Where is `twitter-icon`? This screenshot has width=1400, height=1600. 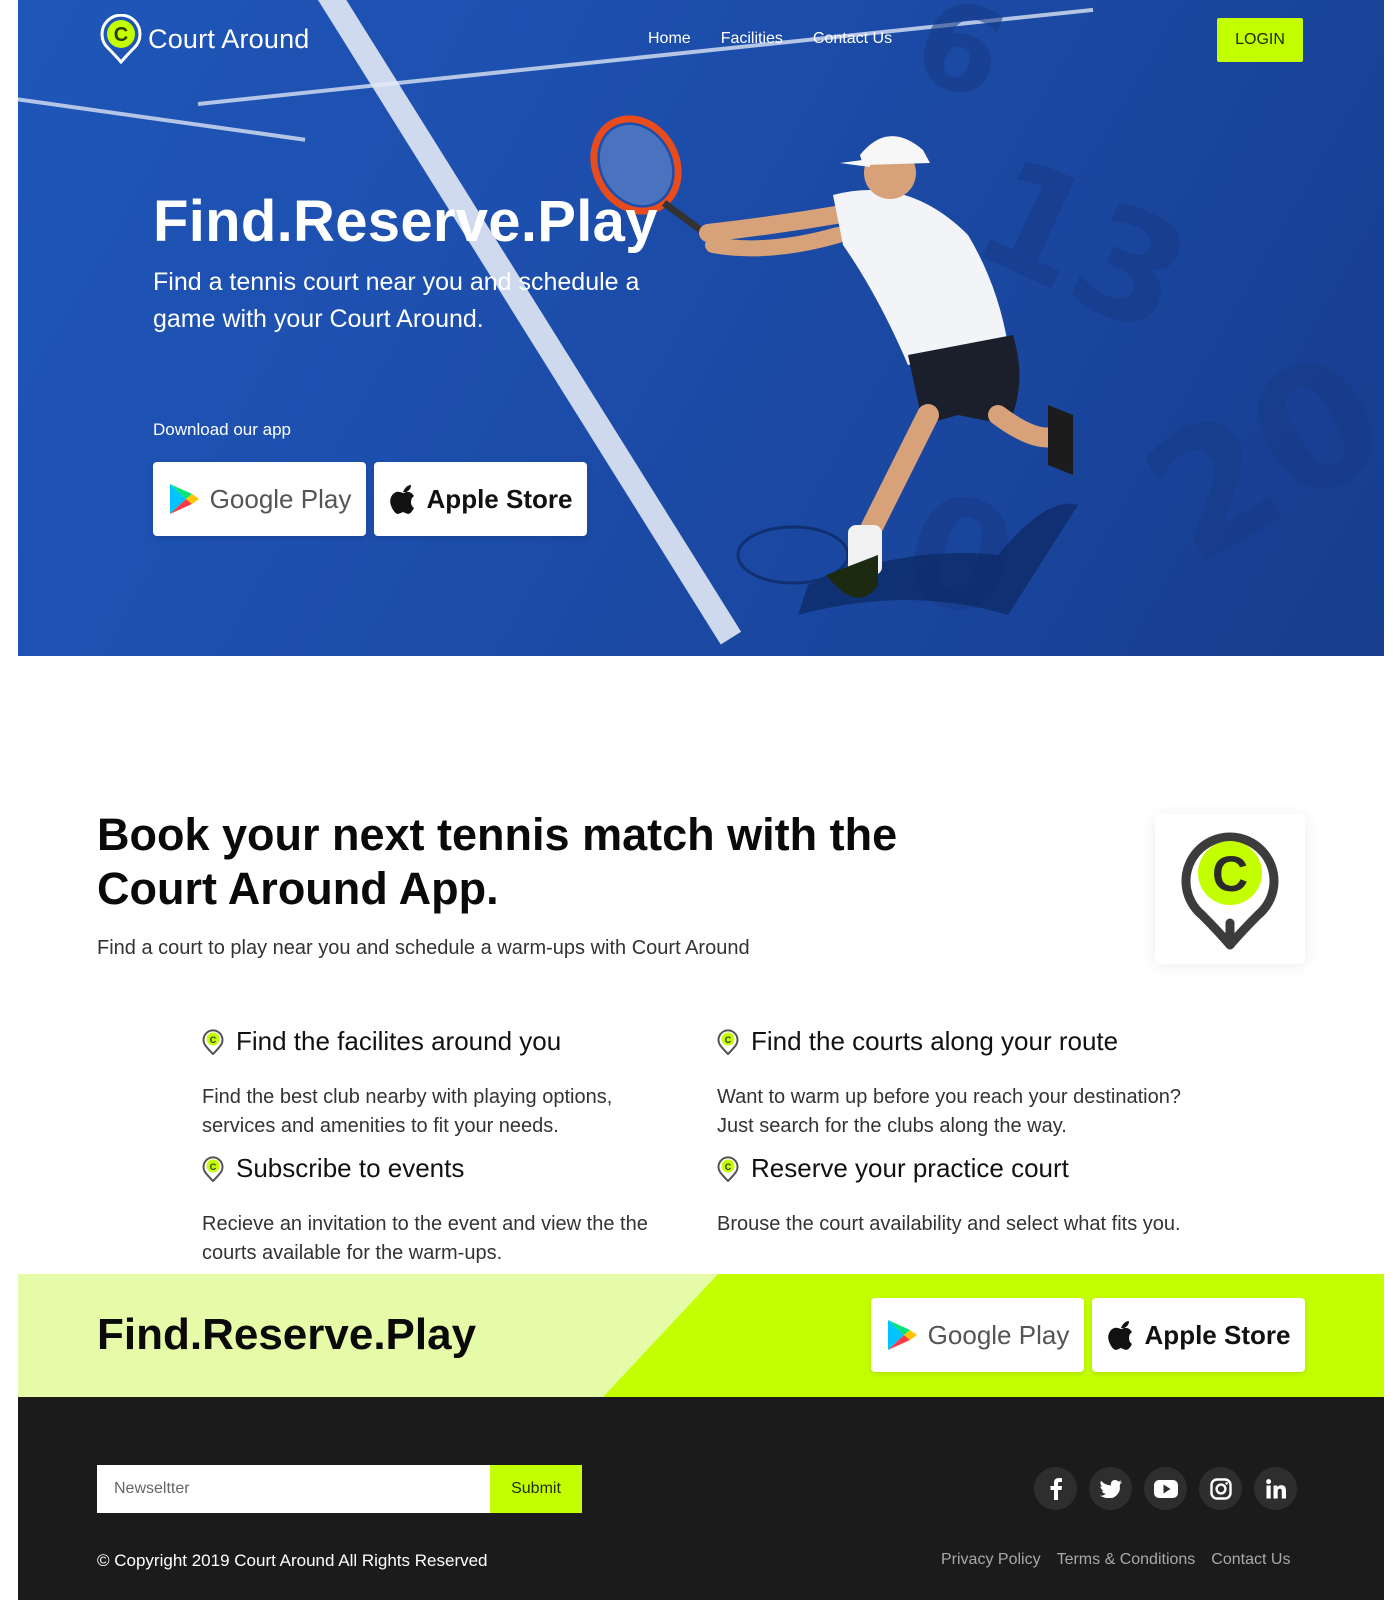 twitter-icon is located at coordinates (1110, 1488).